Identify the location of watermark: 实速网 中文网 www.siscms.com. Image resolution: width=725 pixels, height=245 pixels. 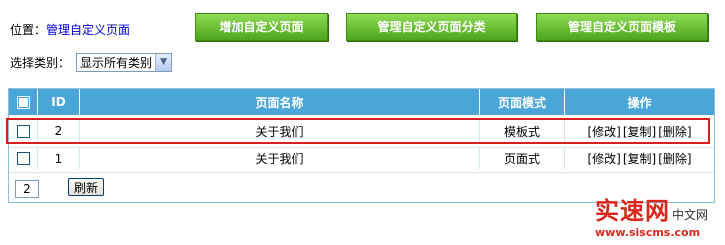
(659, 221).